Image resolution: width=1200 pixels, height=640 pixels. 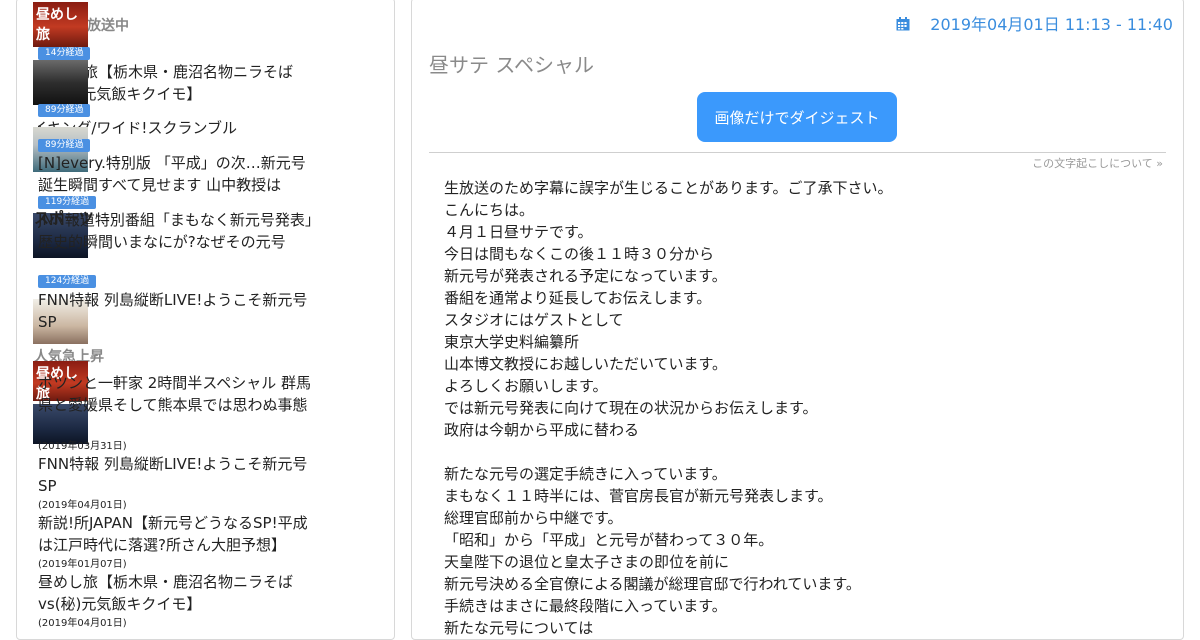 I want to click on elapsed-badge: 119分経過, so click(x=67, y=202).